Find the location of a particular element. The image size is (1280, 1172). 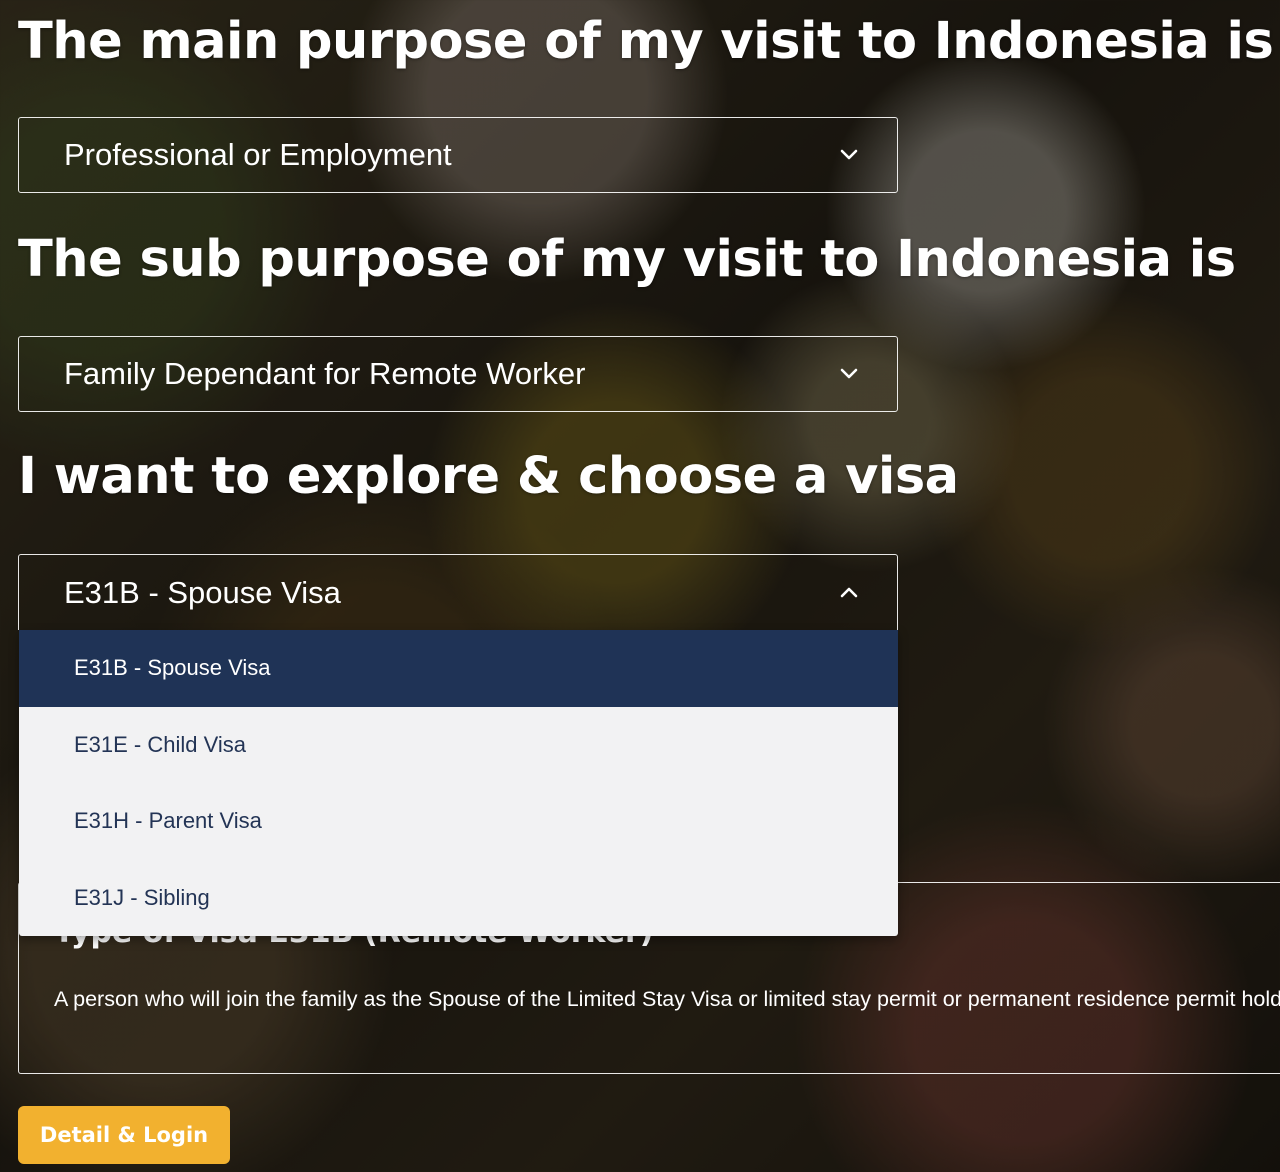

main-purpose-select-value: Professional or Employment is located at coordinates (258, 154).